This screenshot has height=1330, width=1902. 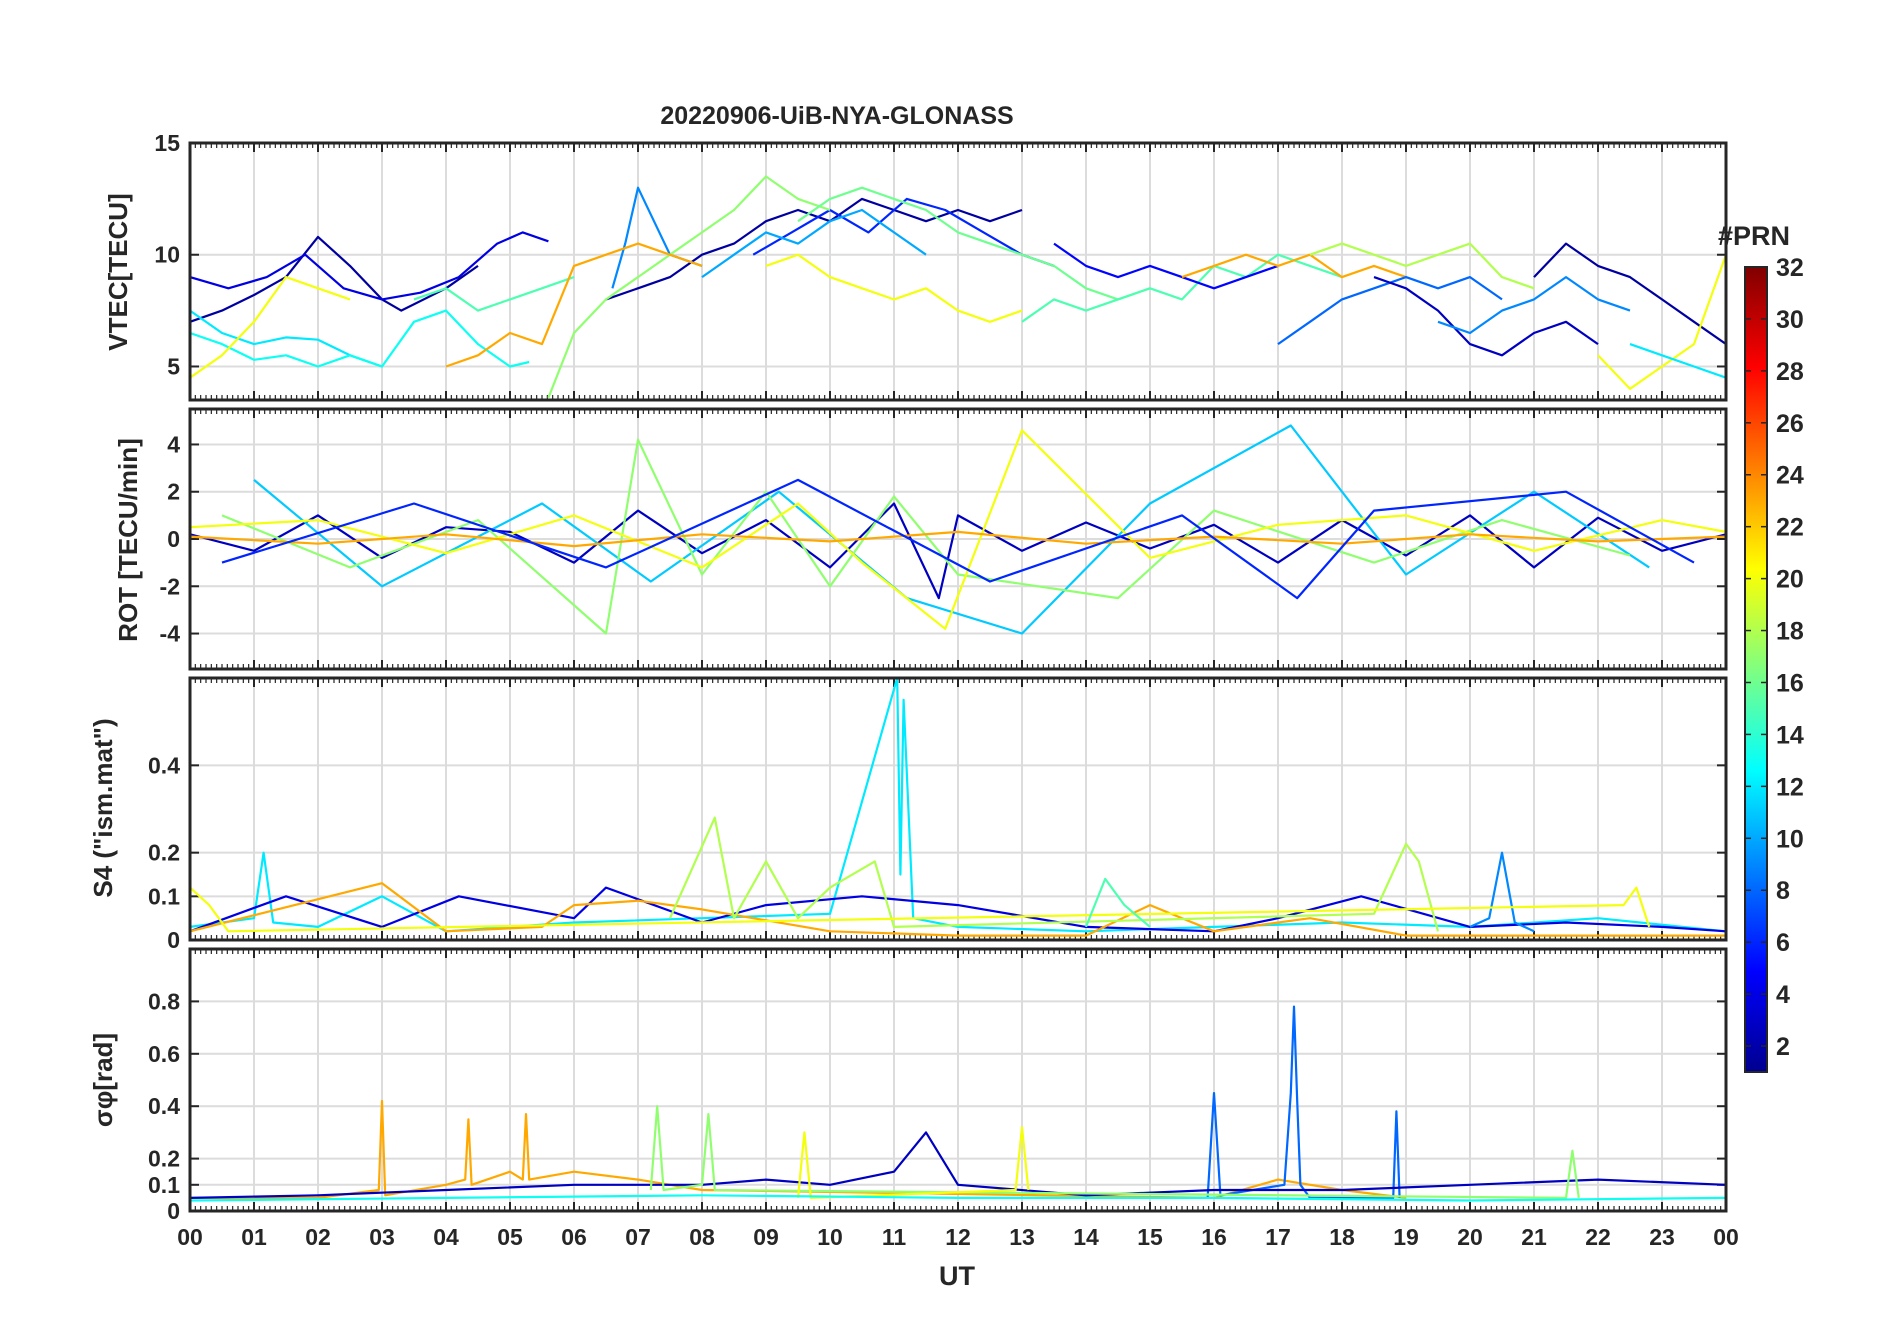 I want to click on x-tick-label: 17, so click(x=1278, y=1237).